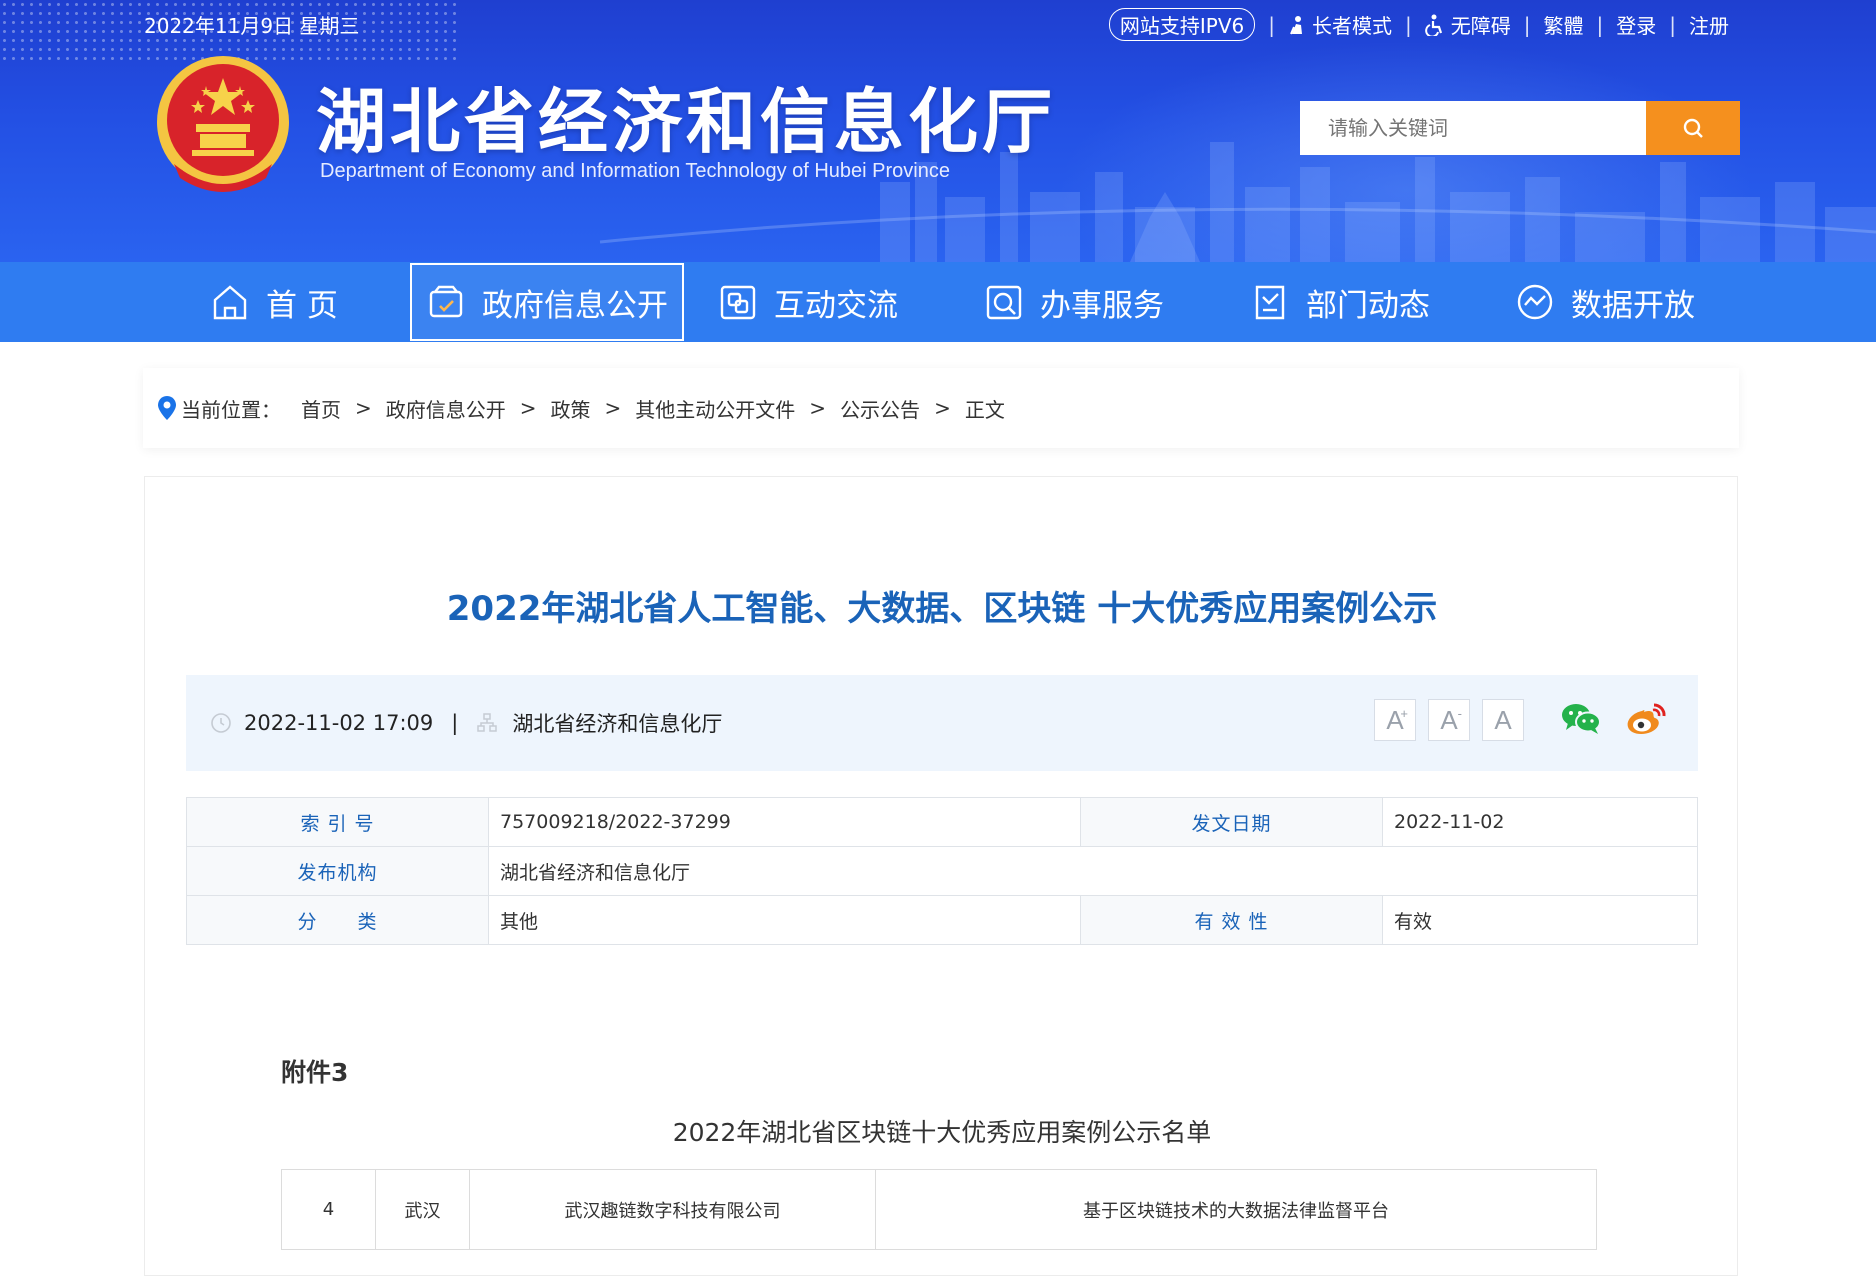 The width and height of the screenshot is (1876, 1276). What do you see at coordinates (686, 122) in the screenshot?
I see `site-title: 湖北省经济和信息化厅` at bounding box center [686, 122].